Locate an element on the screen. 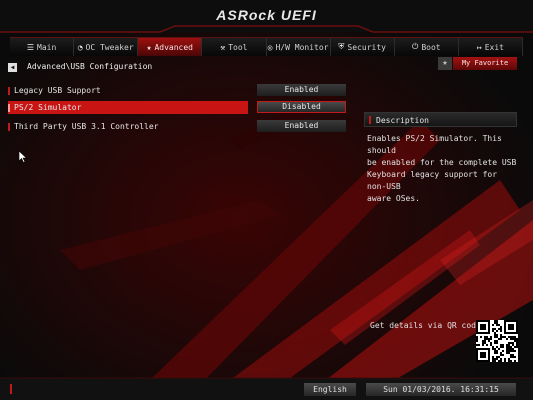 This screenshot has height=400, width=533. power-icon: ⏻ is located at coordinates (415, 46).